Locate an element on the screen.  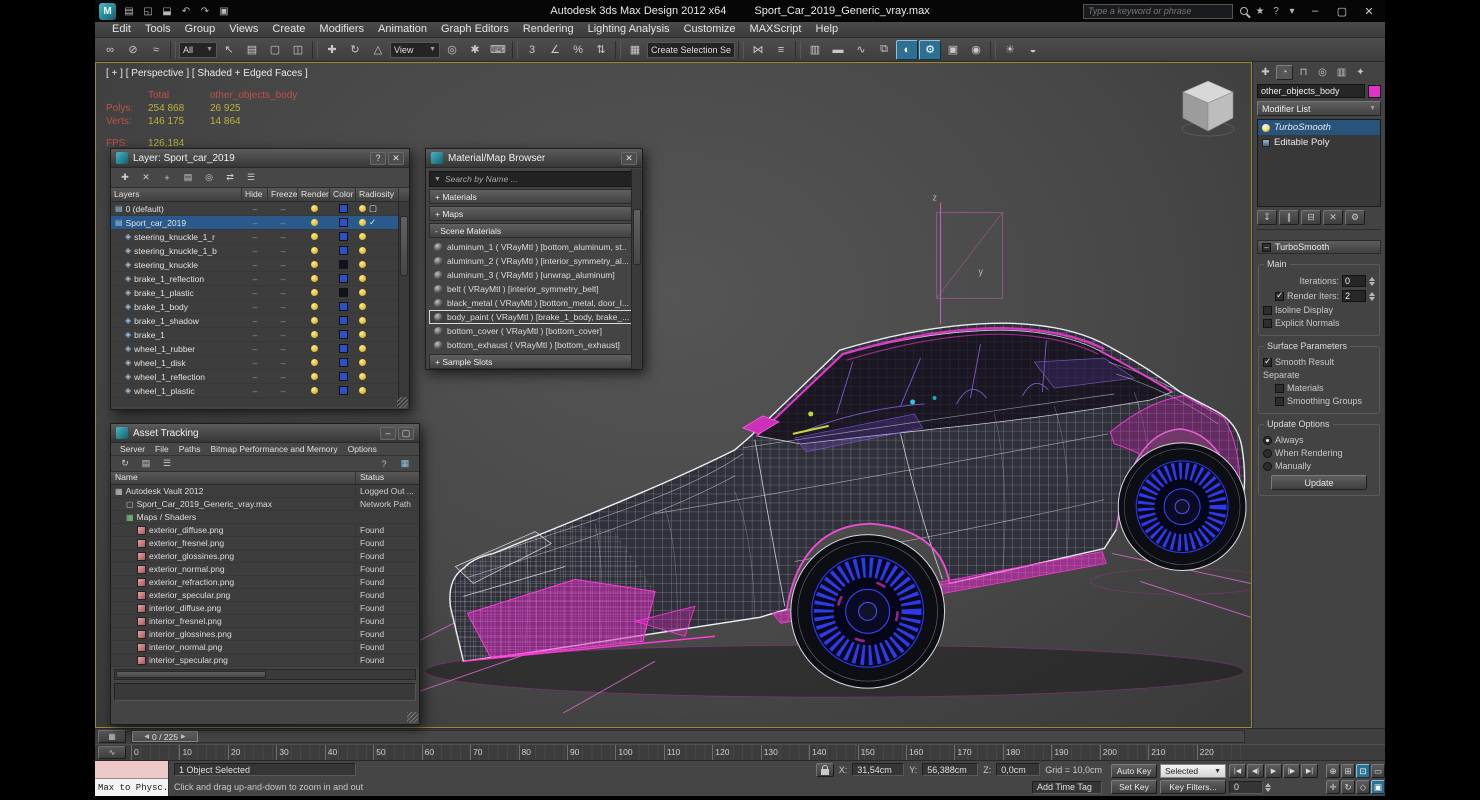
menu-edit: Edit is located at coordinates (121, 29).